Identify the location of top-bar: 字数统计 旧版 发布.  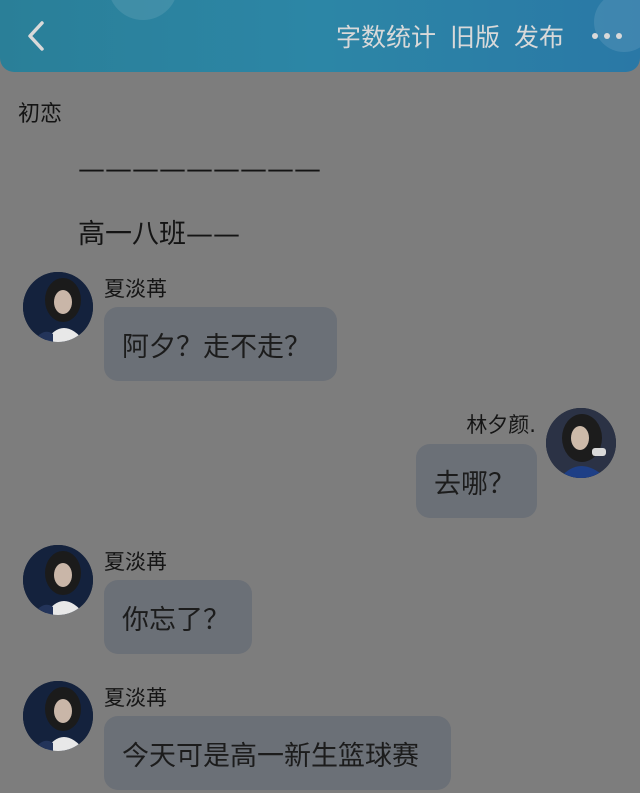
(320, 36).